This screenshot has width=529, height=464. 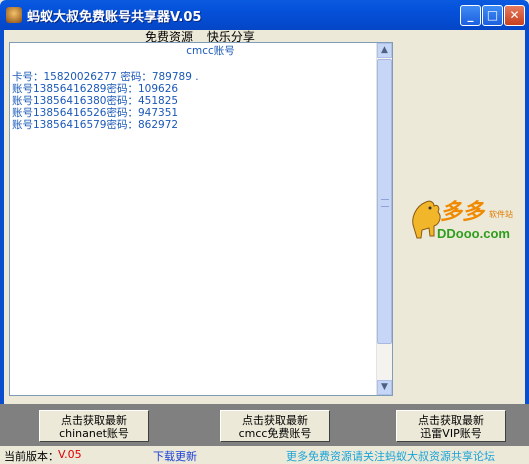 I want to click on account-line: 账号13856416526密码：947351, so click(x=95, y=113).